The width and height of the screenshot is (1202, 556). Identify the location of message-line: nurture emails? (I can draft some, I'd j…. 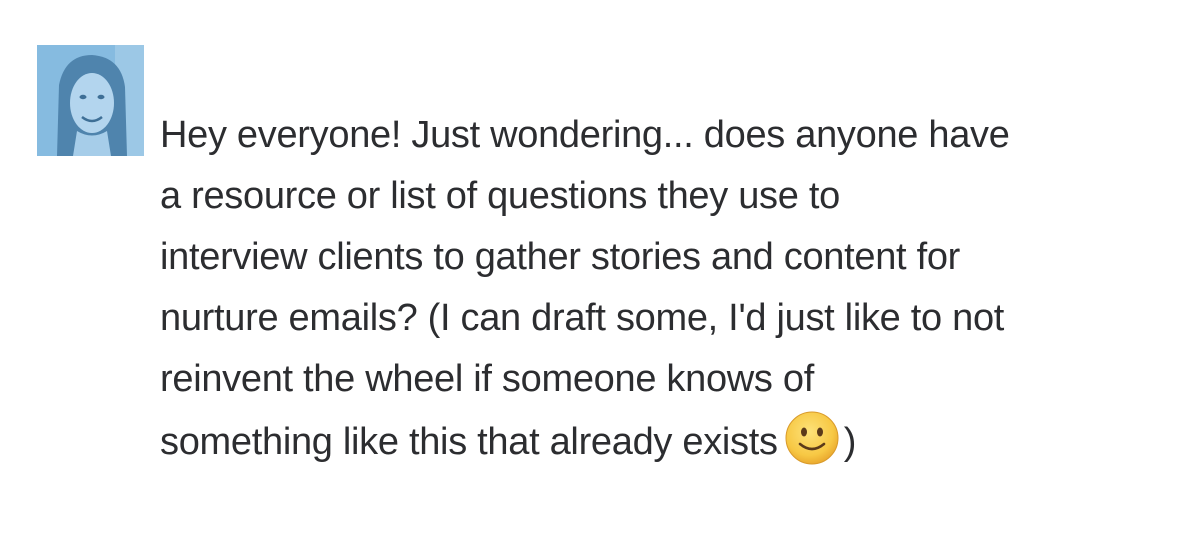
(582, 318).